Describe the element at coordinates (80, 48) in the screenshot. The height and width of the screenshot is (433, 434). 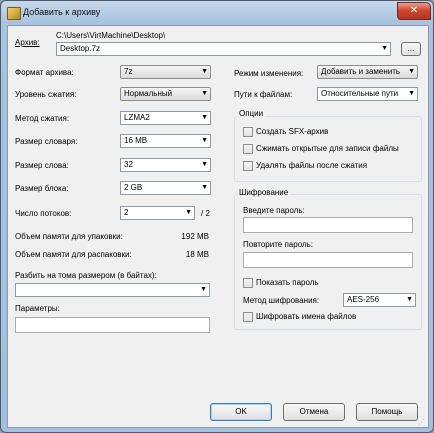
I see `archive-filename-value: Desktop.7z` at that location.